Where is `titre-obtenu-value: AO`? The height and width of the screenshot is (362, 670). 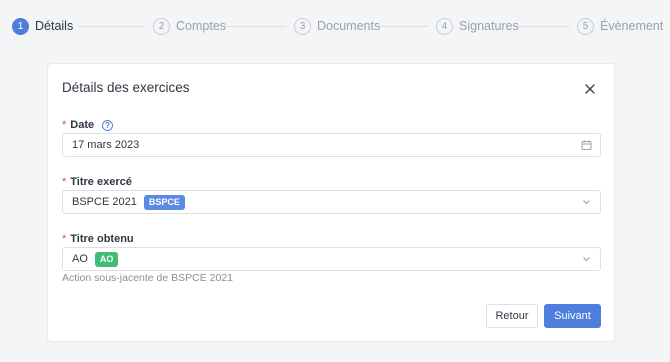
titre-obtenu-value: AO is located at coordinates (80, 259).